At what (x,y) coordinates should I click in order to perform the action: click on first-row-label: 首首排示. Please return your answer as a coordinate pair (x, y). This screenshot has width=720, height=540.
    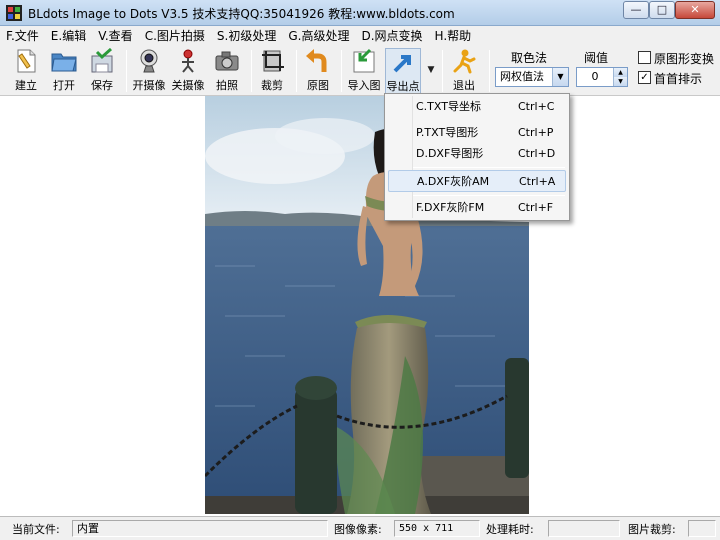
    Looking at the image, I should click on (678, 79).